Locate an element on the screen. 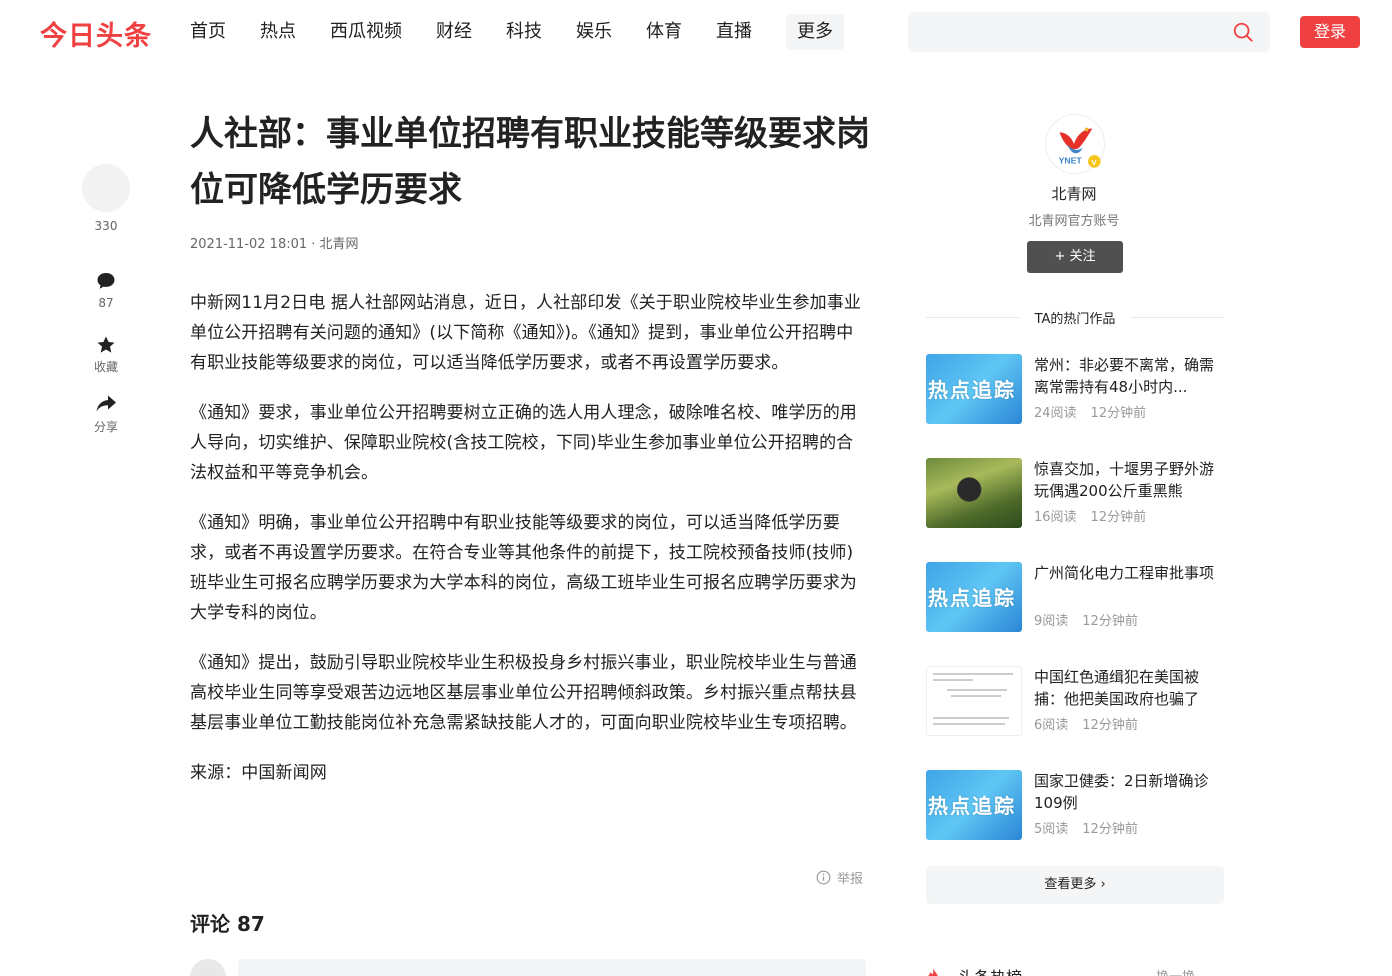  report-label: 举报 is located at coordinates (850, 879).